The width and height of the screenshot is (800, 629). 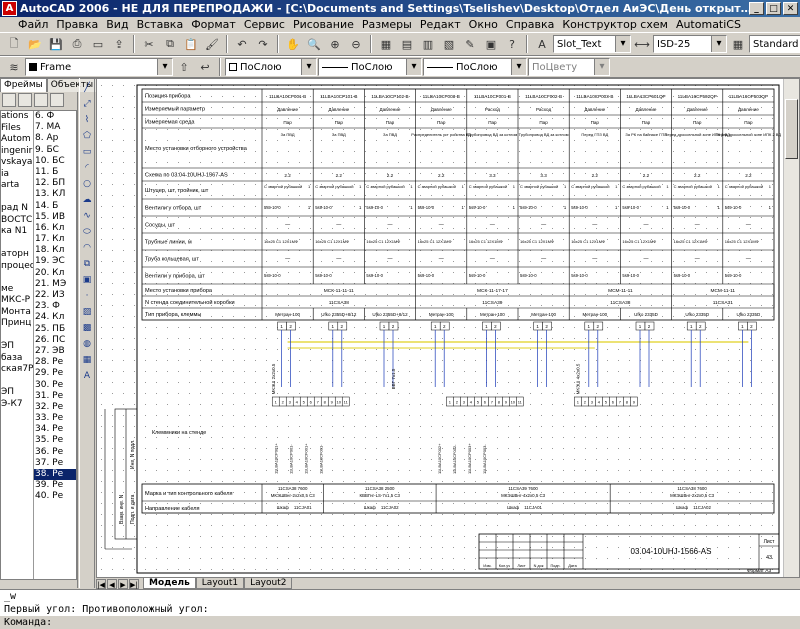 I want to click on line-icon: ╱, so click(x=87, y=88).